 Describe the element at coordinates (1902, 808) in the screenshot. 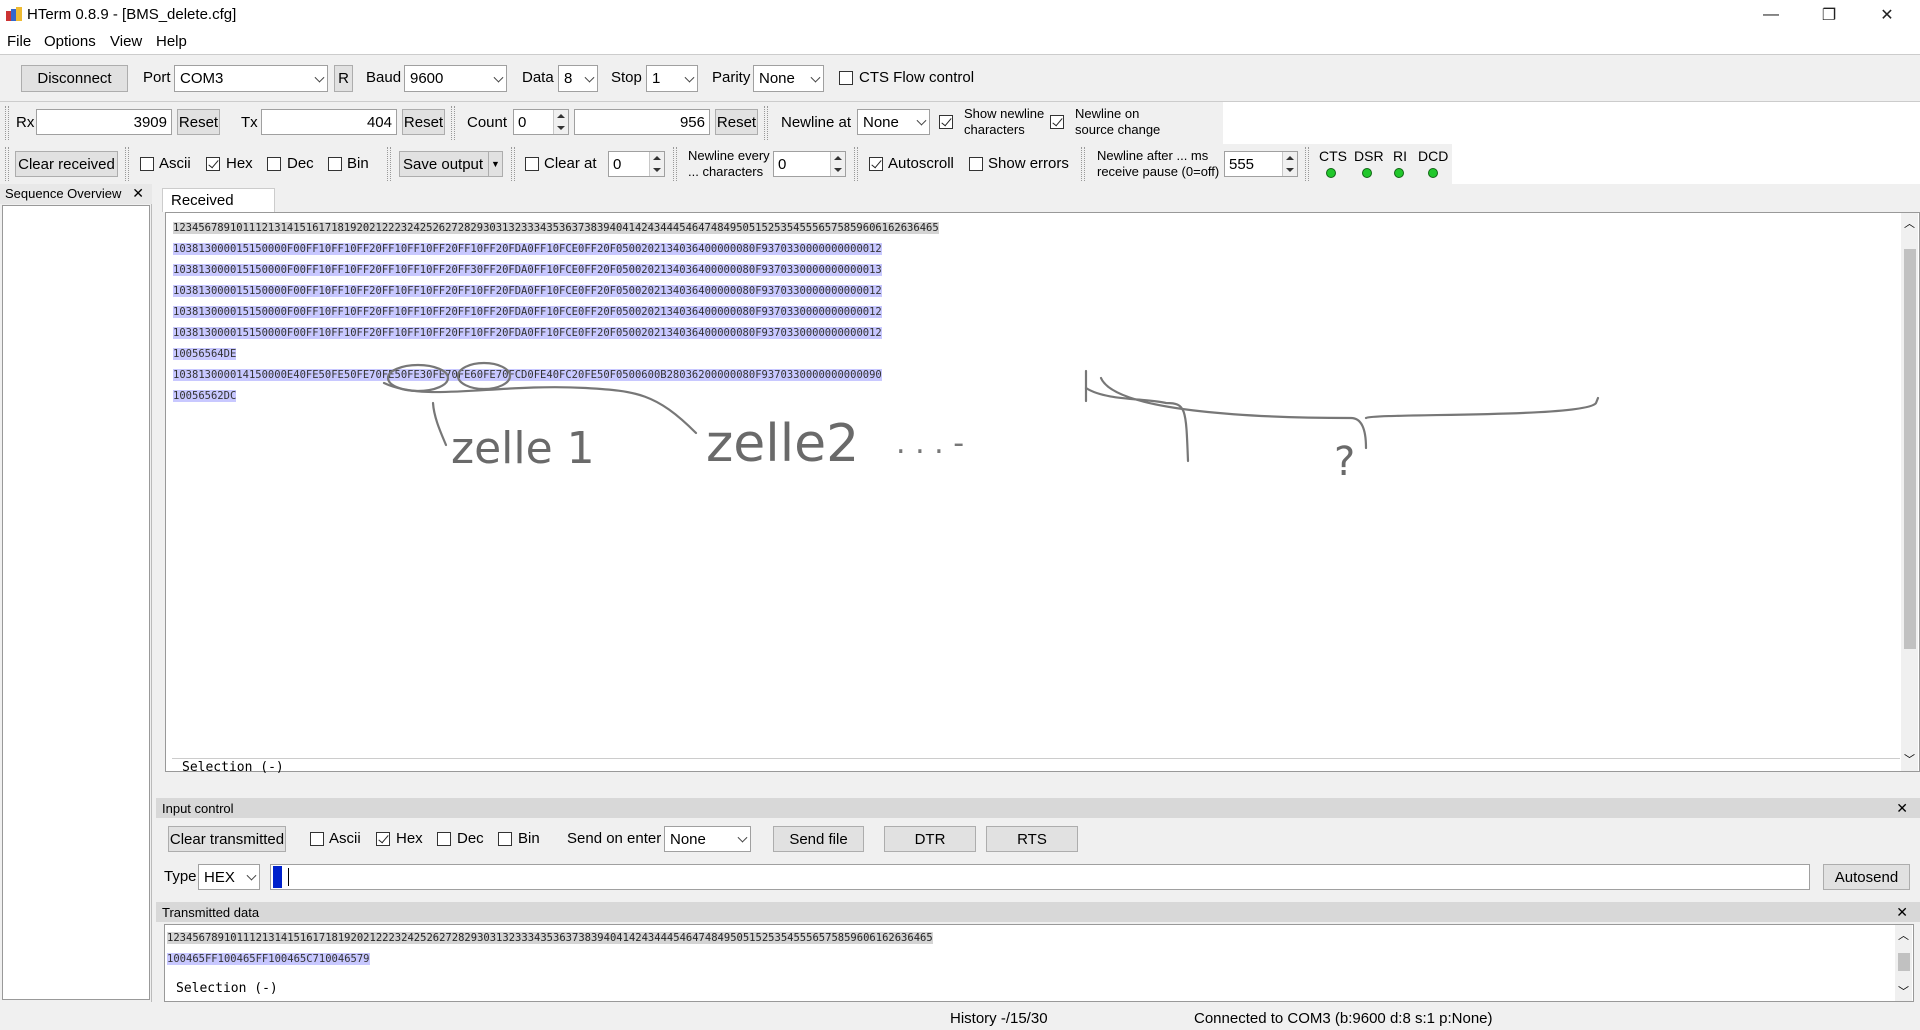

I see `input-control-close-icon: ✕` at that location.